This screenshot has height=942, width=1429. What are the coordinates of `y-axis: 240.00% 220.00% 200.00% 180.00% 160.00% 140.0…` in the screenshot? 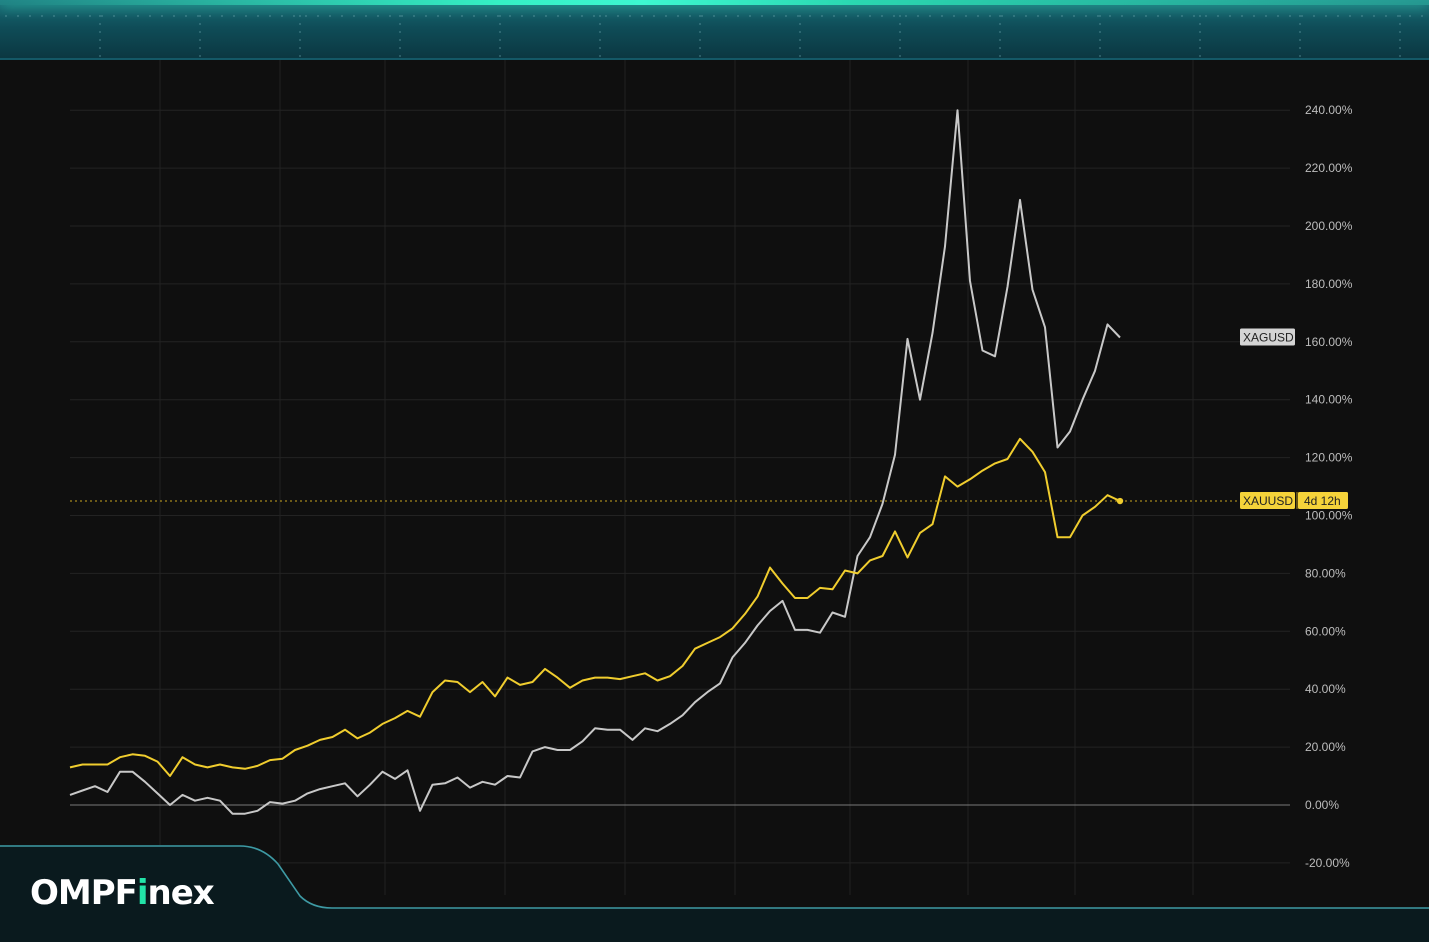 It's located at (1329, 486).